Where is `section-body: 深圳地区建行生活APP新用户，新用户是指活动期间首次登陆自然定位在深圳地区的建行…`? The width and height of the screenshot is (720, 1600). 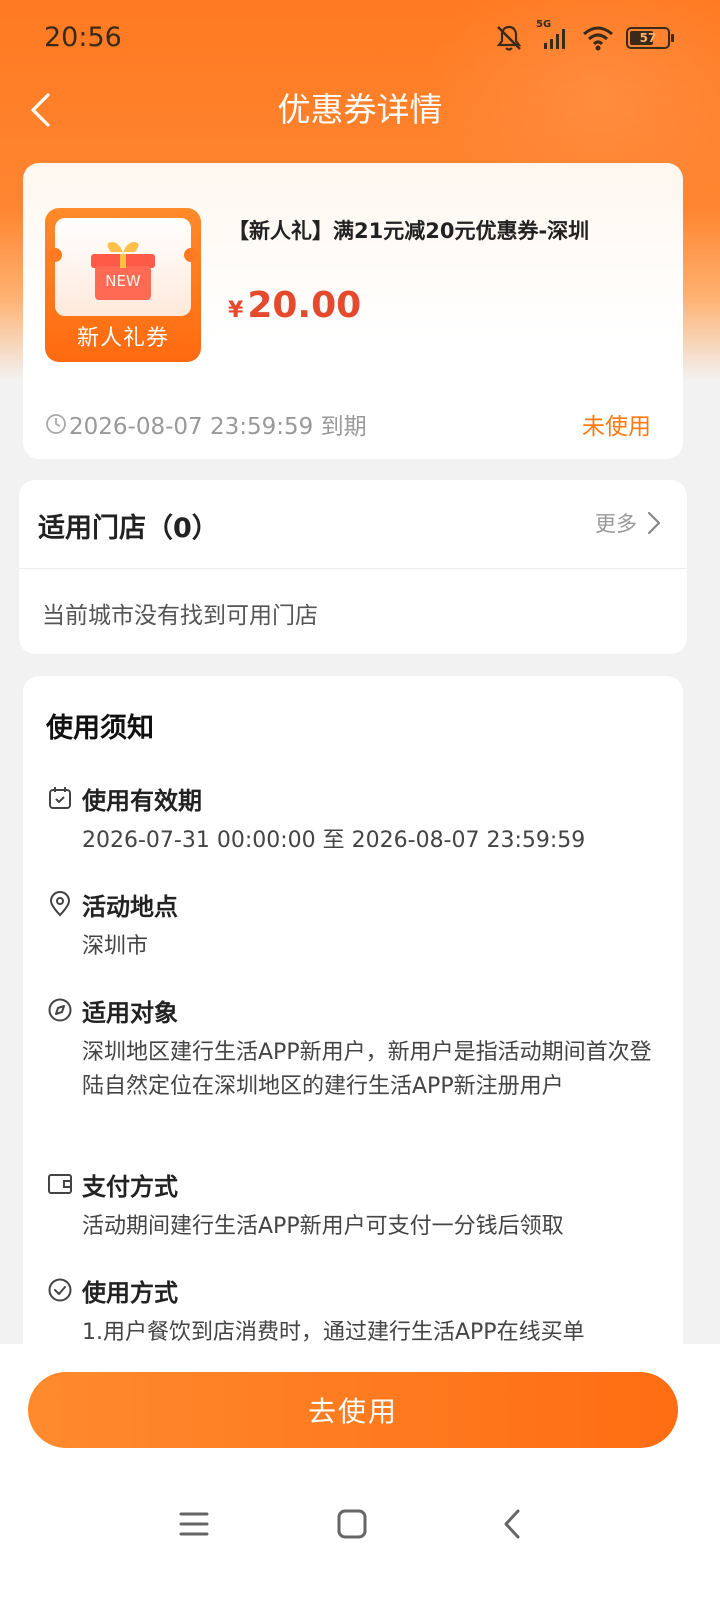
section-body: 深圳地区建行生活APP新用户，新用户是指活动期间首次登陆自然定位在深圳地区的建行… is located at coordinates (367, 1069).